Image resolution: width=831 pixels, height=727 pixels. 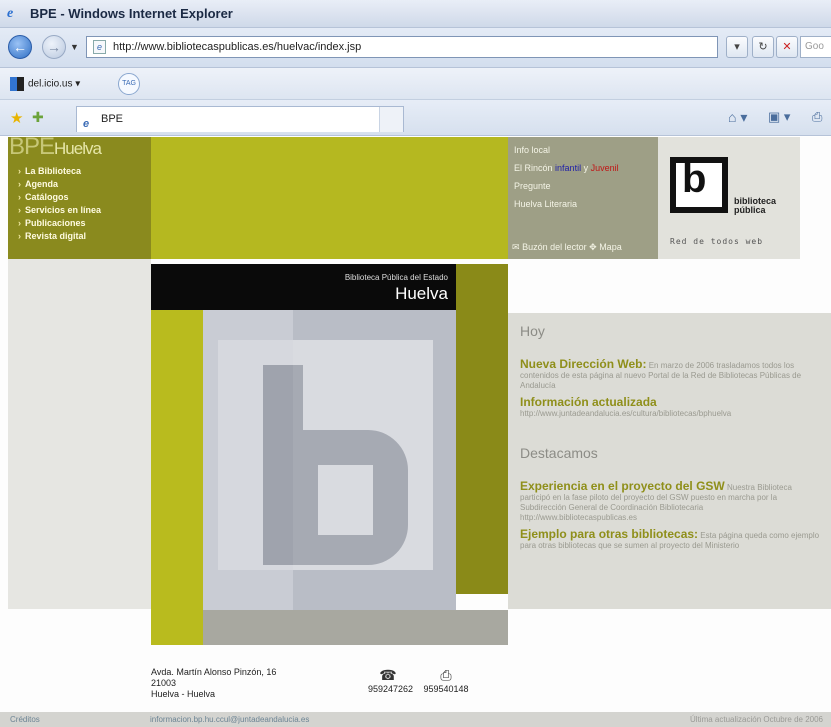 I want to click on mapa-link: Mapa, so click(x=610, y=247).